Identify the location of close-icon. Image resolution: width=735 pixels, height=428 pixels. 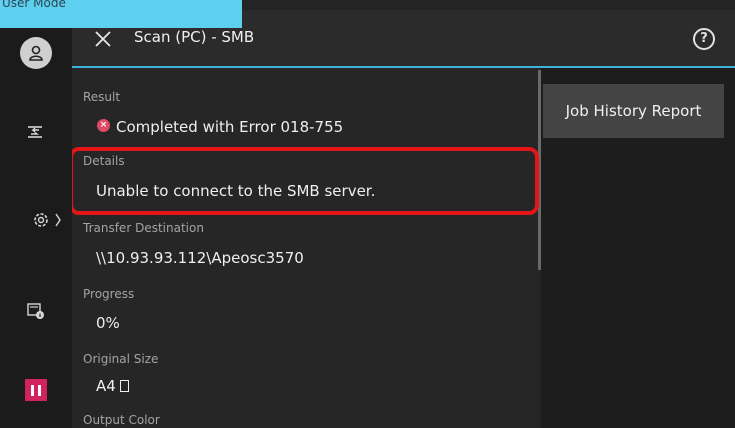
(103, 39).